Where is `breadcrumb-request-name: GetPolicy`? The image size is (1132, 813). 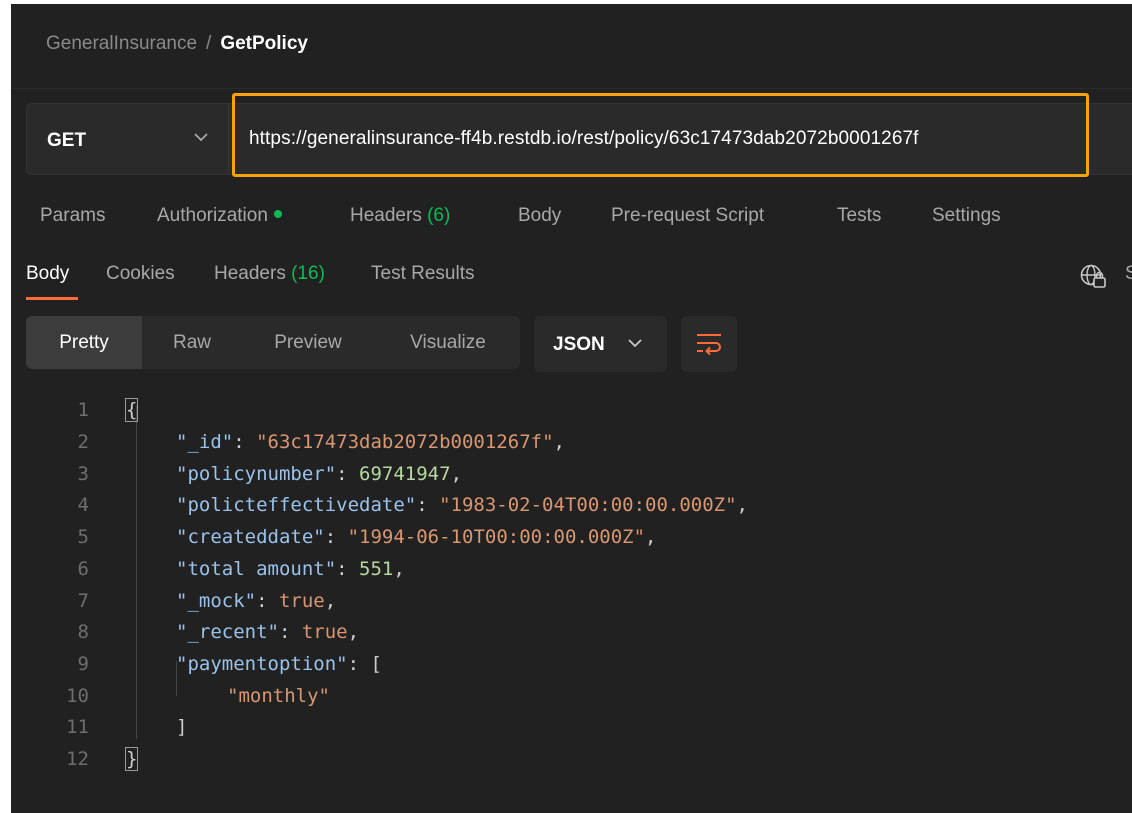
breadcrumb-request-name: GetPolicy is located at coordinates (264, 43).